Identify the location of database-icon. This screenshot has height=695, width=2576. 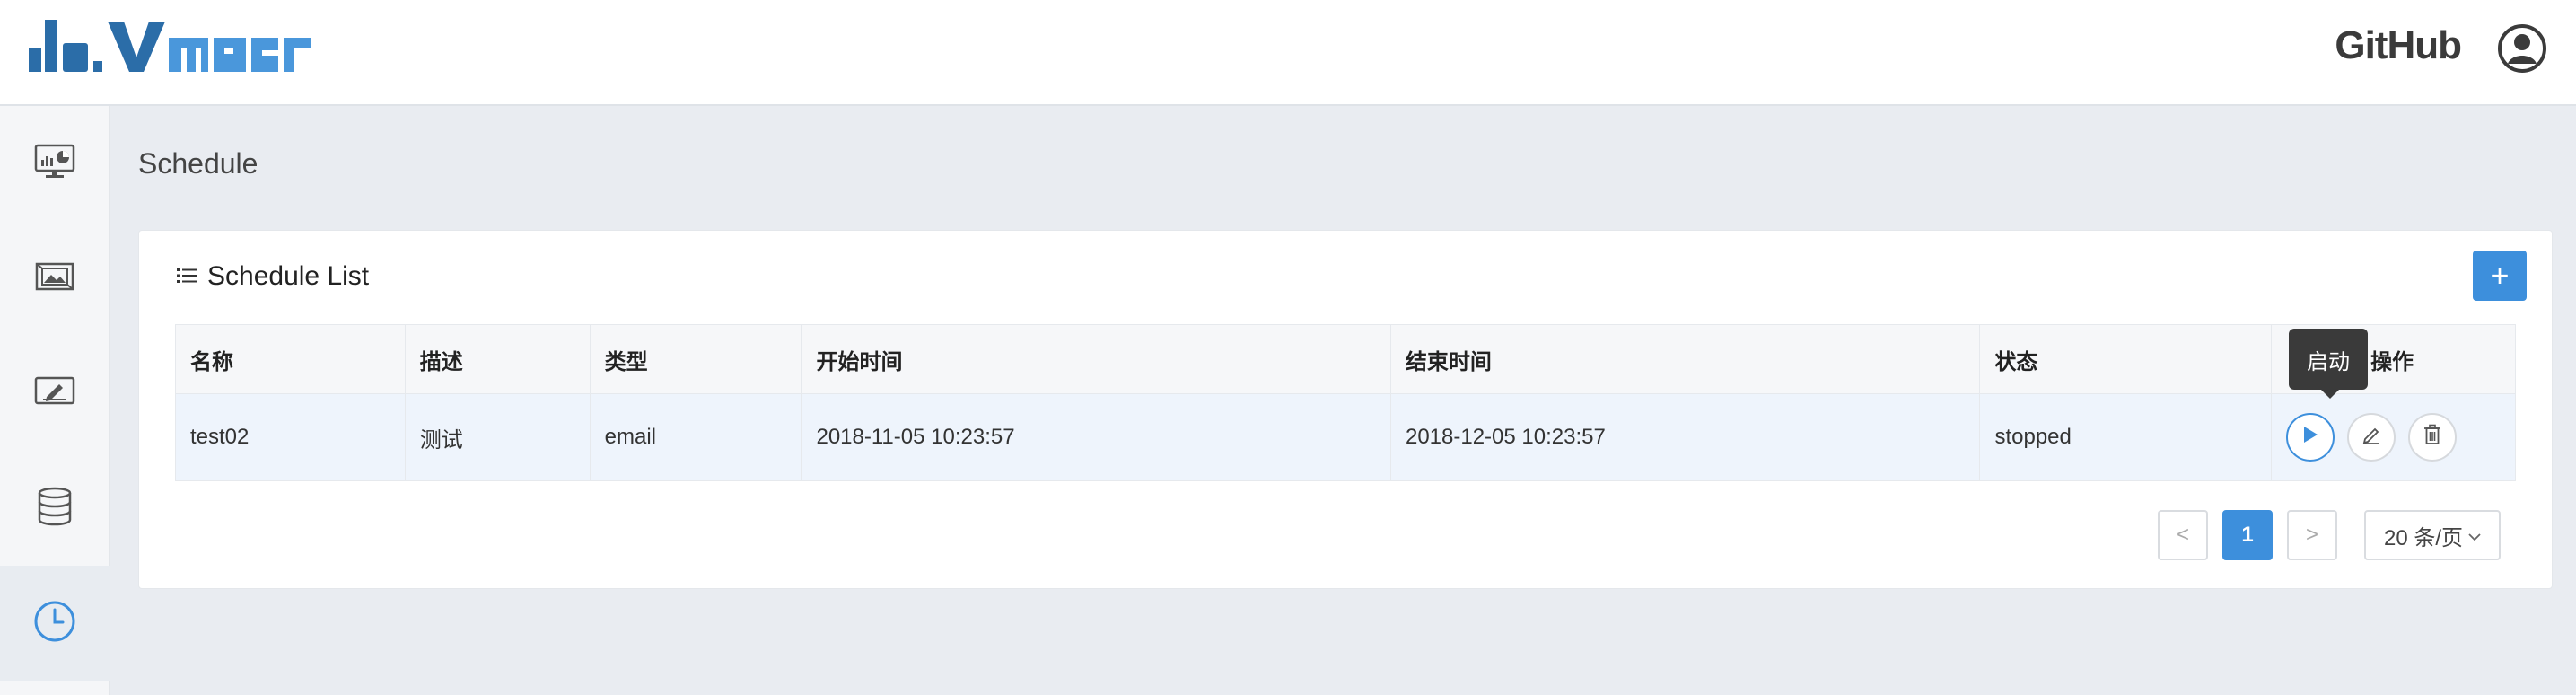
(55, 509).